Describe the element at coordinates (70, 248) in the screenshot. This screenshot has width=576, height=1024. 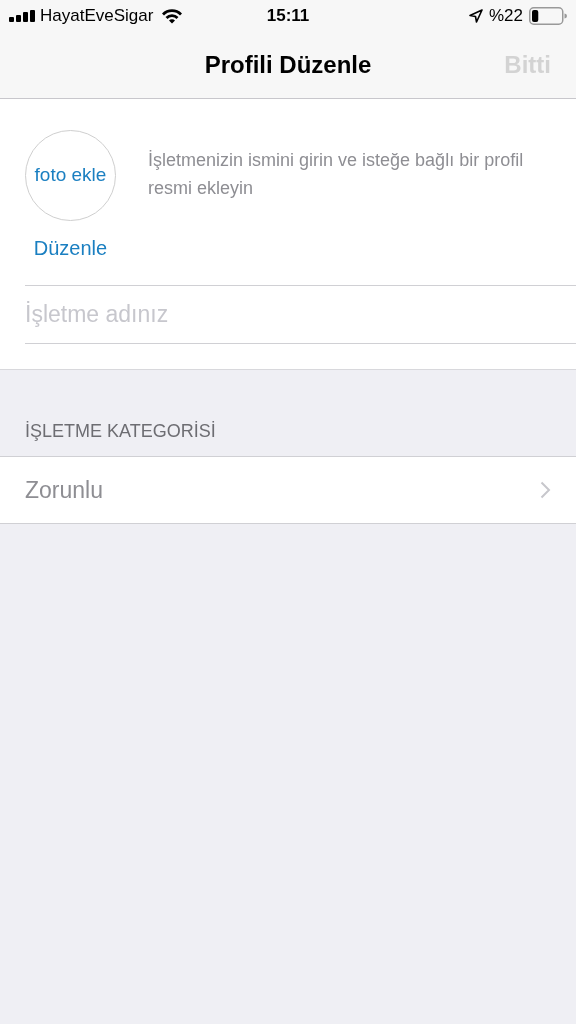
I see `edit-link: Düzenle` at that location.